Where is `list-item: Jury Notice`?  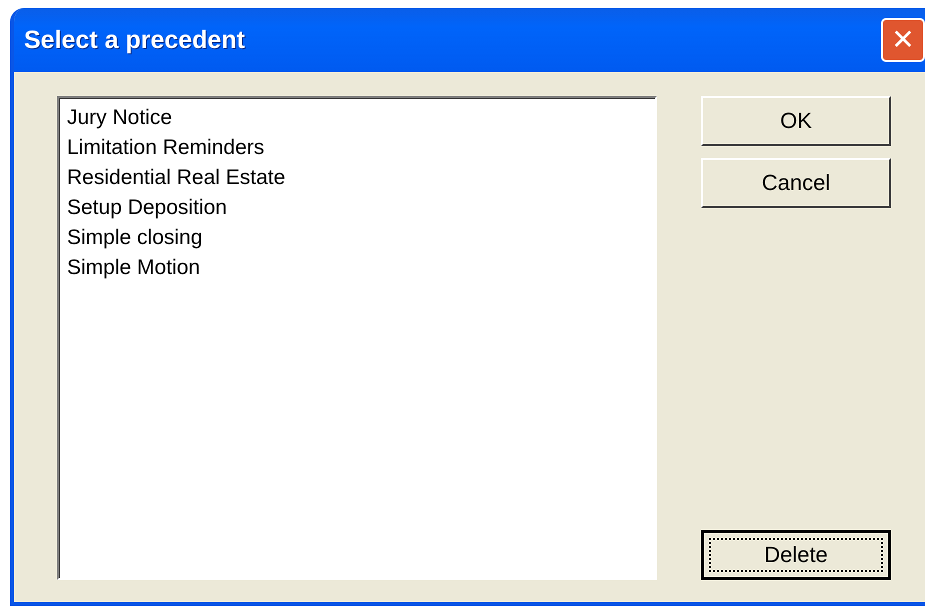
list-item: Jury Notice is located at coordinates (357, 118).